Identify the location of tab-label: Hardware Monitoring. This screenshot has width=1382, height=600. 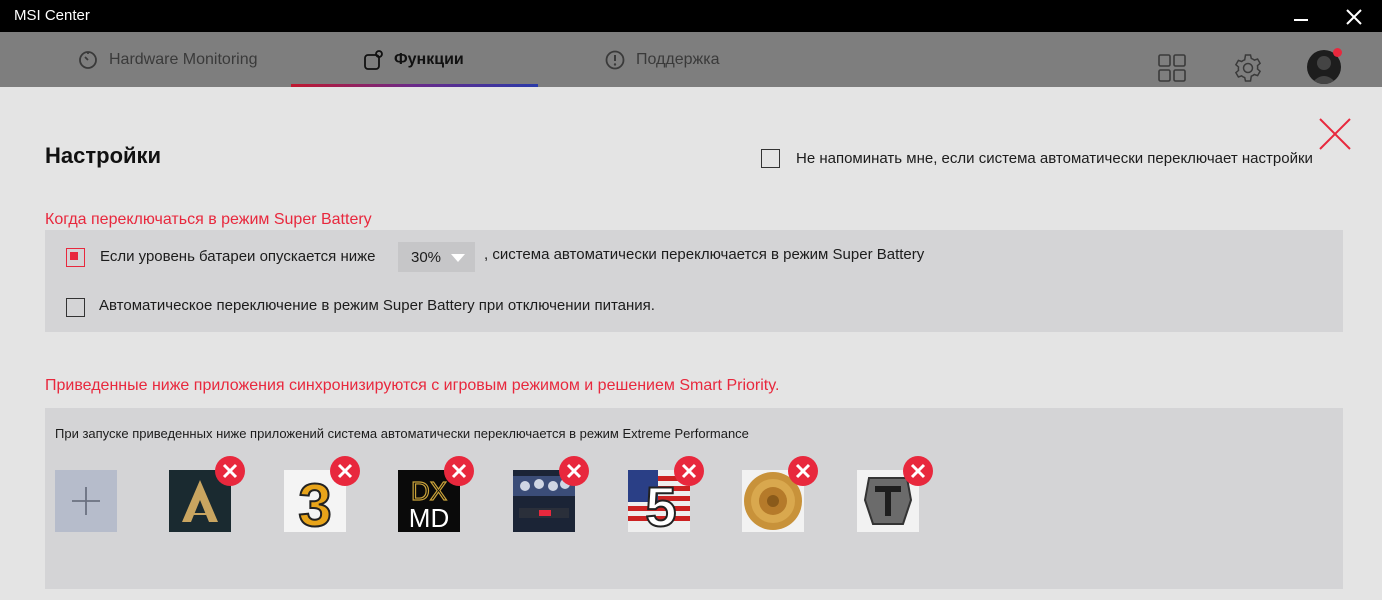
(183, 59).